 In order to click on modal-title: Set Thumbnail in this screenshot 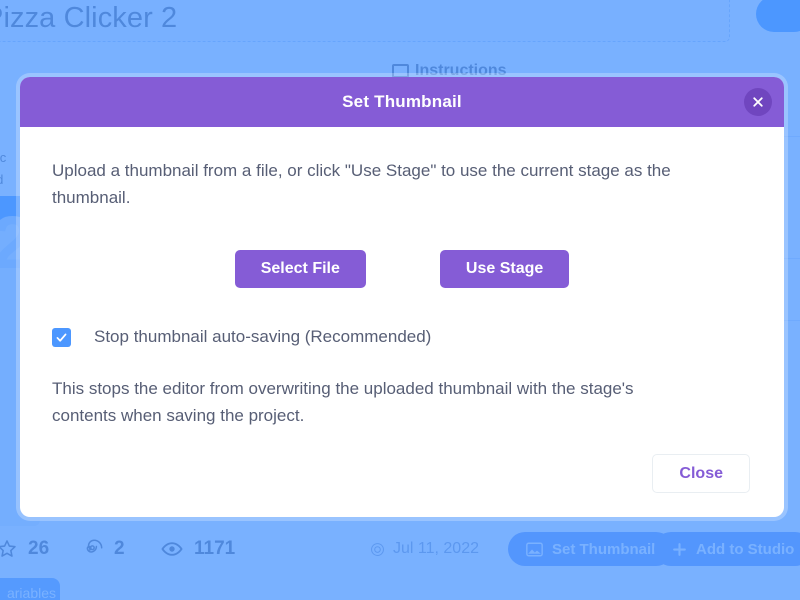, I will do `click(402, 101)`.